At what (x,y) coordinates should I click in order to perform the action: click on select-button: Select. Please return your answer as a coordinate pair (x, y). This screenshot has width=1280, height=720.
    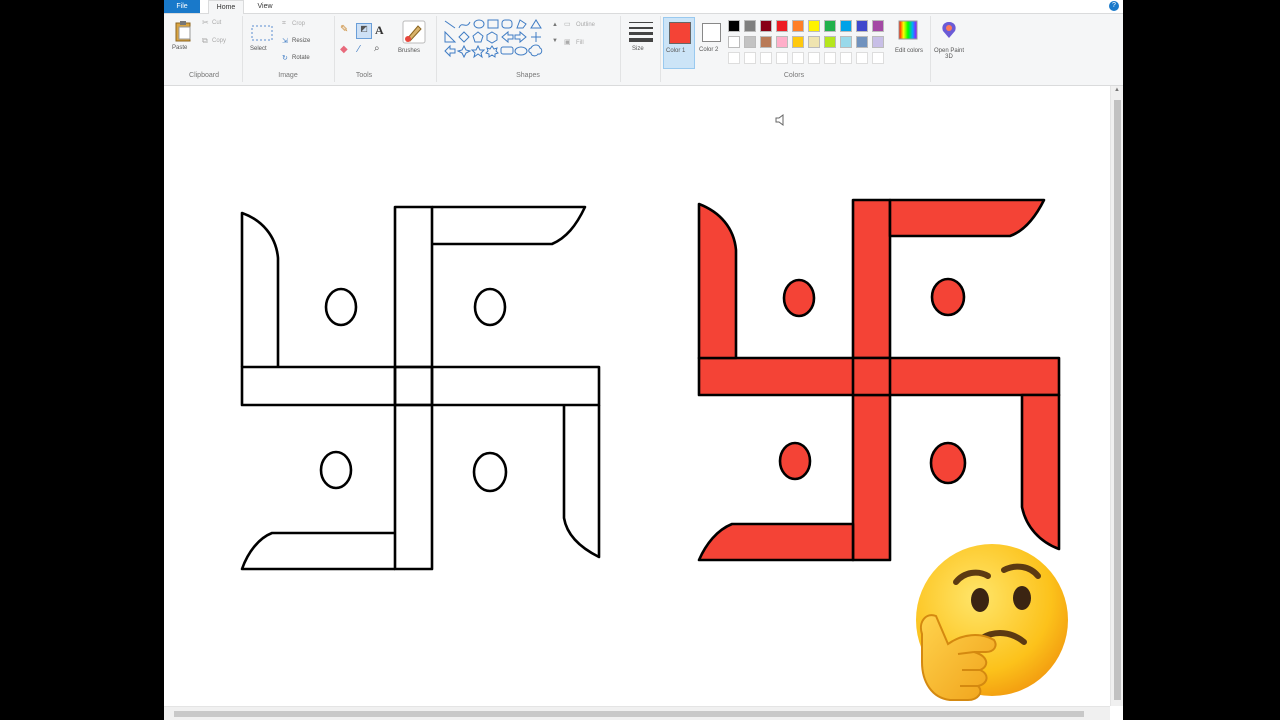
    Looking at the image, I should click on (262, 43).